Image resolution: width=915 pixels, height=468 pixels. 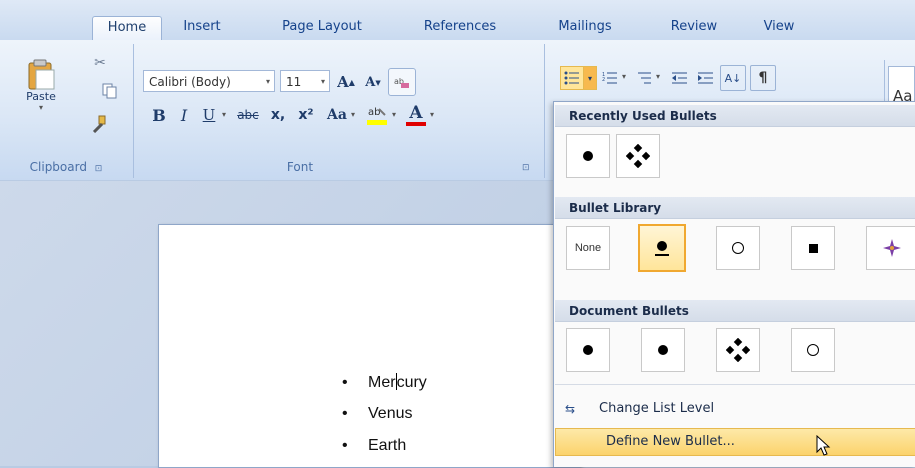 I want to click on highlighter-icon: ab, so click(x=377, y=116).